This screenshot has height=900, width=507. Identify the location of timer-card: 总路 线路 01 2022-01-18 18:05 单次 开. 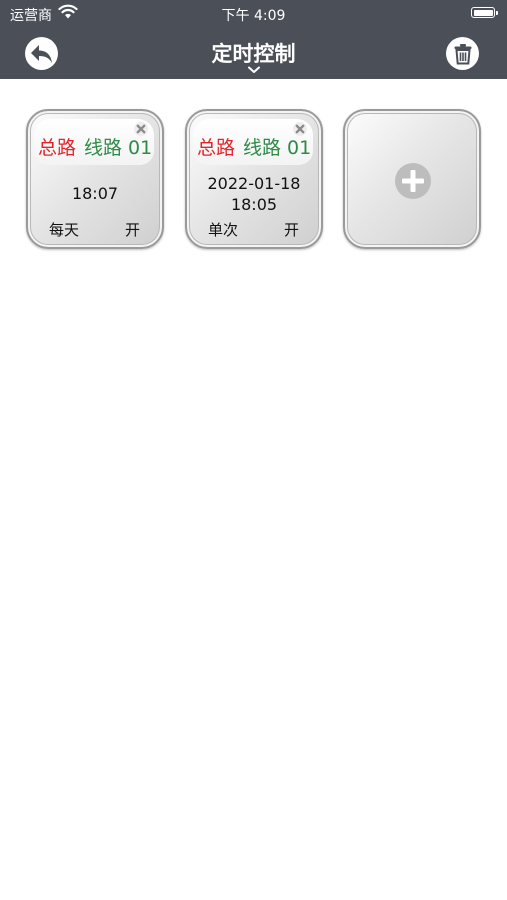
(254, 179).